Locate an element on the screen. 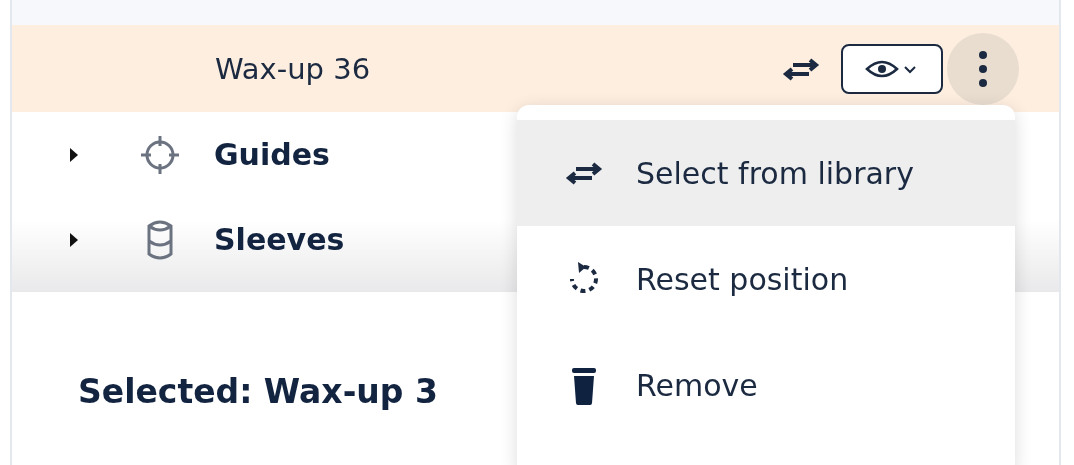  tree-label: Sleeves is located at coordinates (279, 239).